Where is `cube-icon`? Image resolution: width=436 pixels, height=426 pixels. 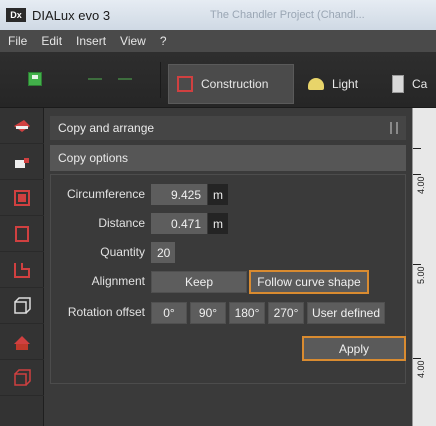 cube-icon is located at coordinates (185, 84).